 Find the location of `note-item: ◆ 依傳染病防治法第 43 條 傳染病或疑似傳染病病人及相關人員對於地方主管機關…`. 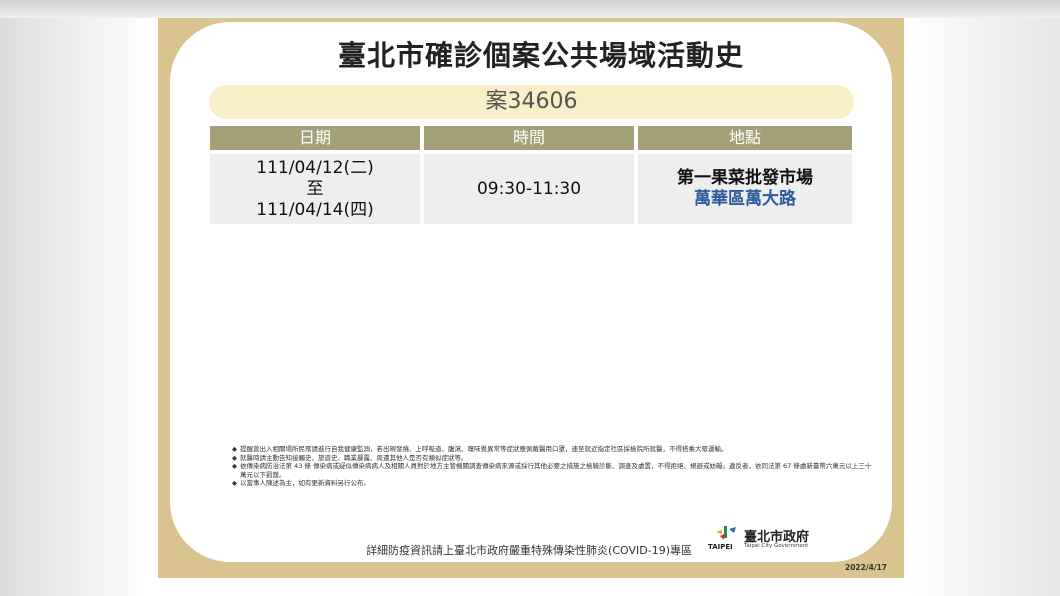

note-item: ◆ 依傳染病防治法第 43 條 傳染病或疑似傳染病病人及相關人員對於地方主管機關… is located at coordinates (552, 470).